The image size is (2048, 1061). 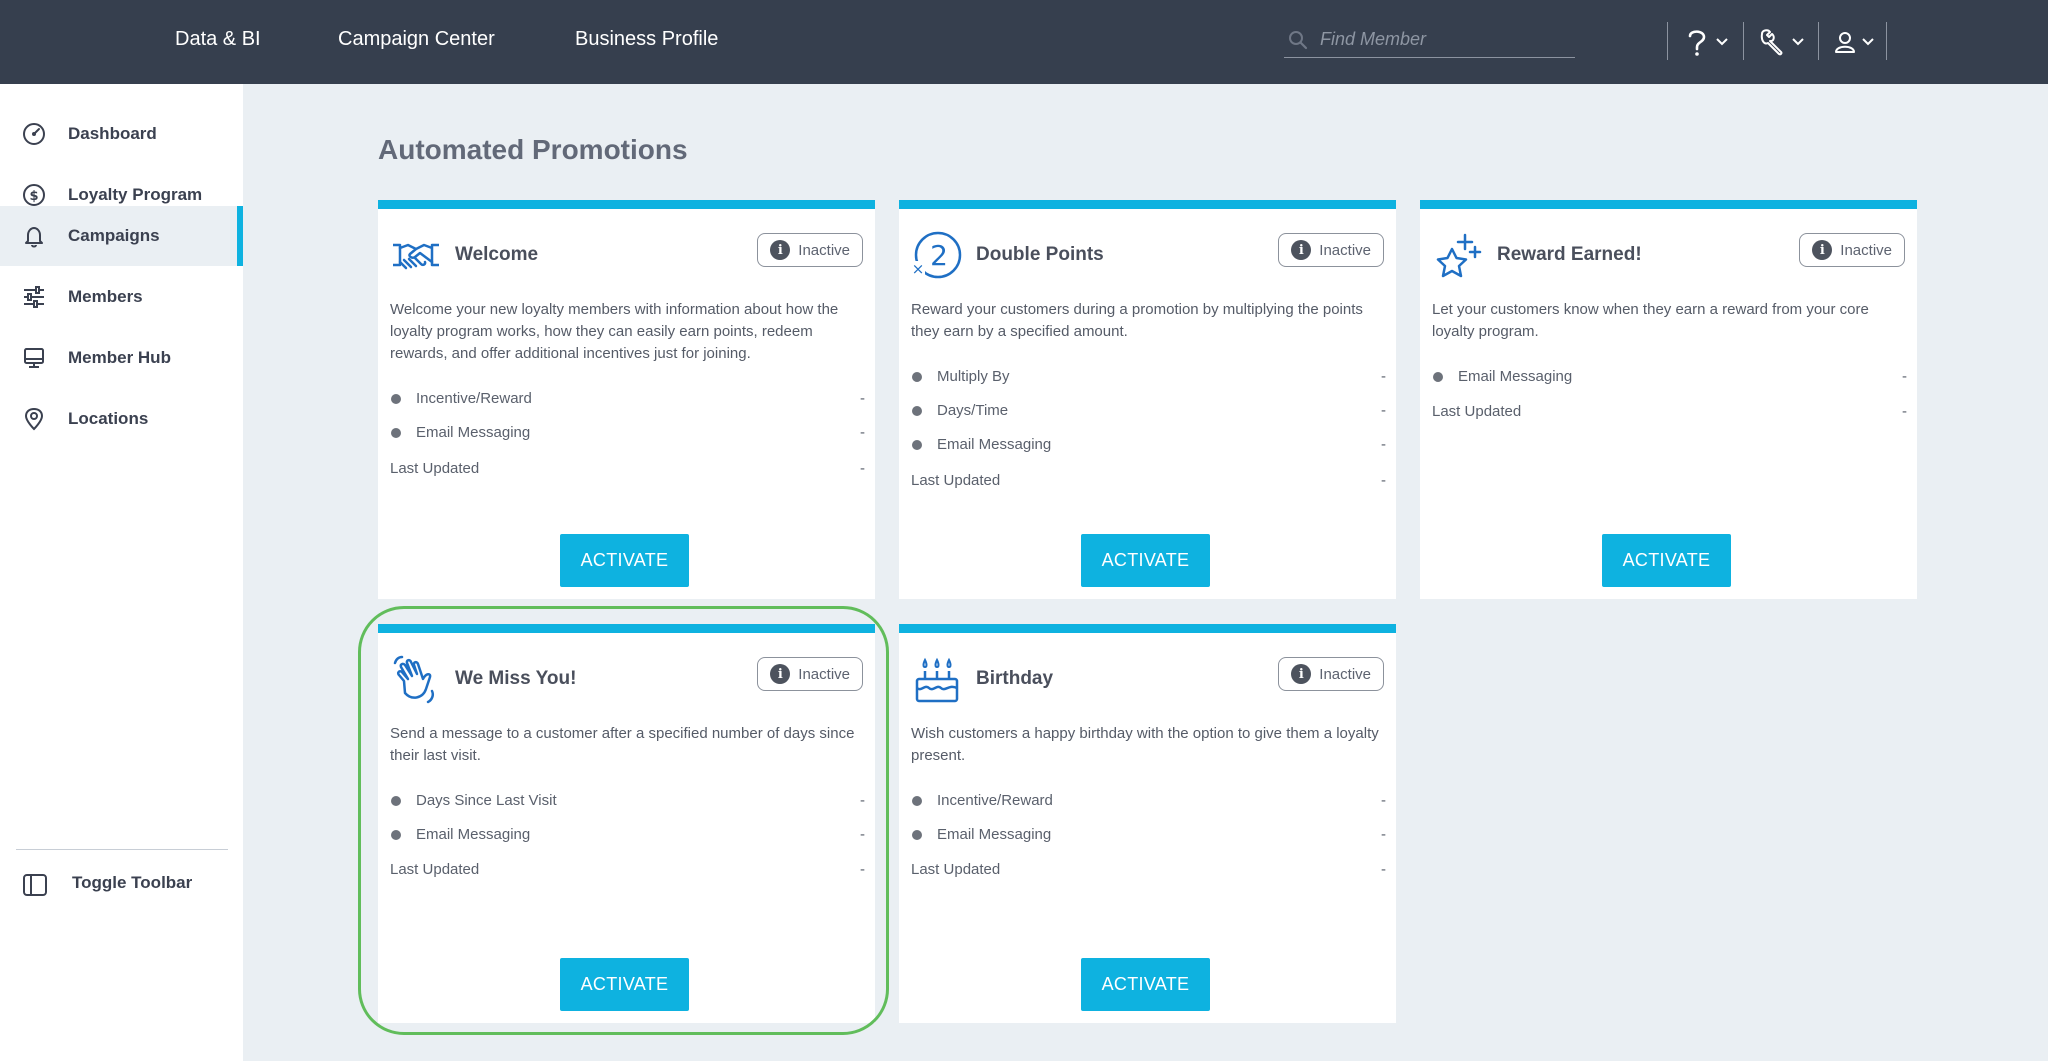 What do you see at coordinates (627, 801) in the screenshot?
I see `feature-row: Days Since Last Visit -` at bounding box center [627, 801].